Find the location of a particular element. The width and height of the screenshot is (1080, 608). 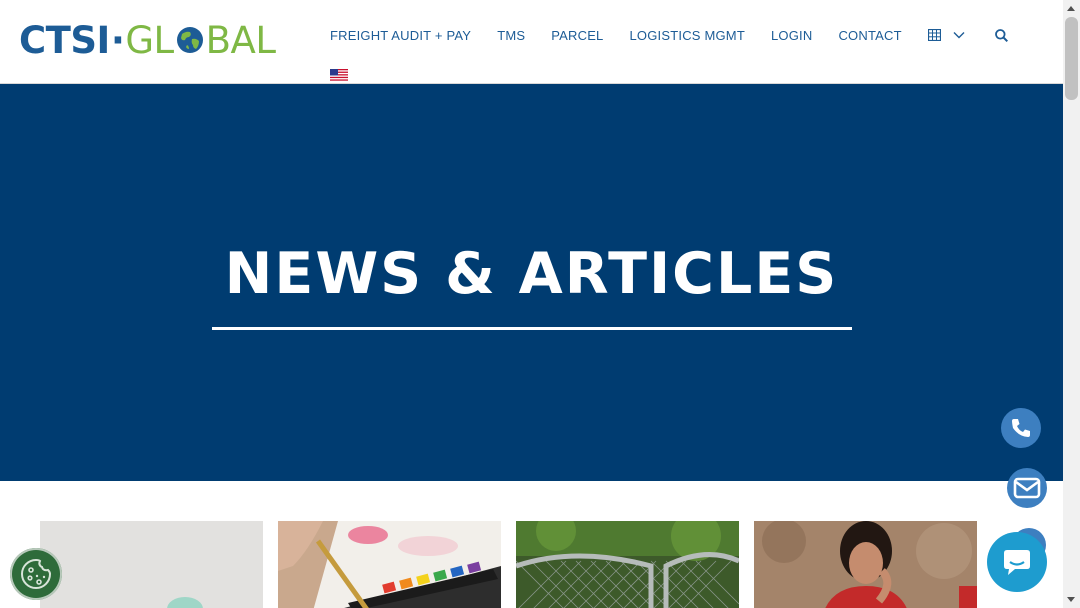

page-title: NEWS & ARTICLES is located at coordinates (531, 274).